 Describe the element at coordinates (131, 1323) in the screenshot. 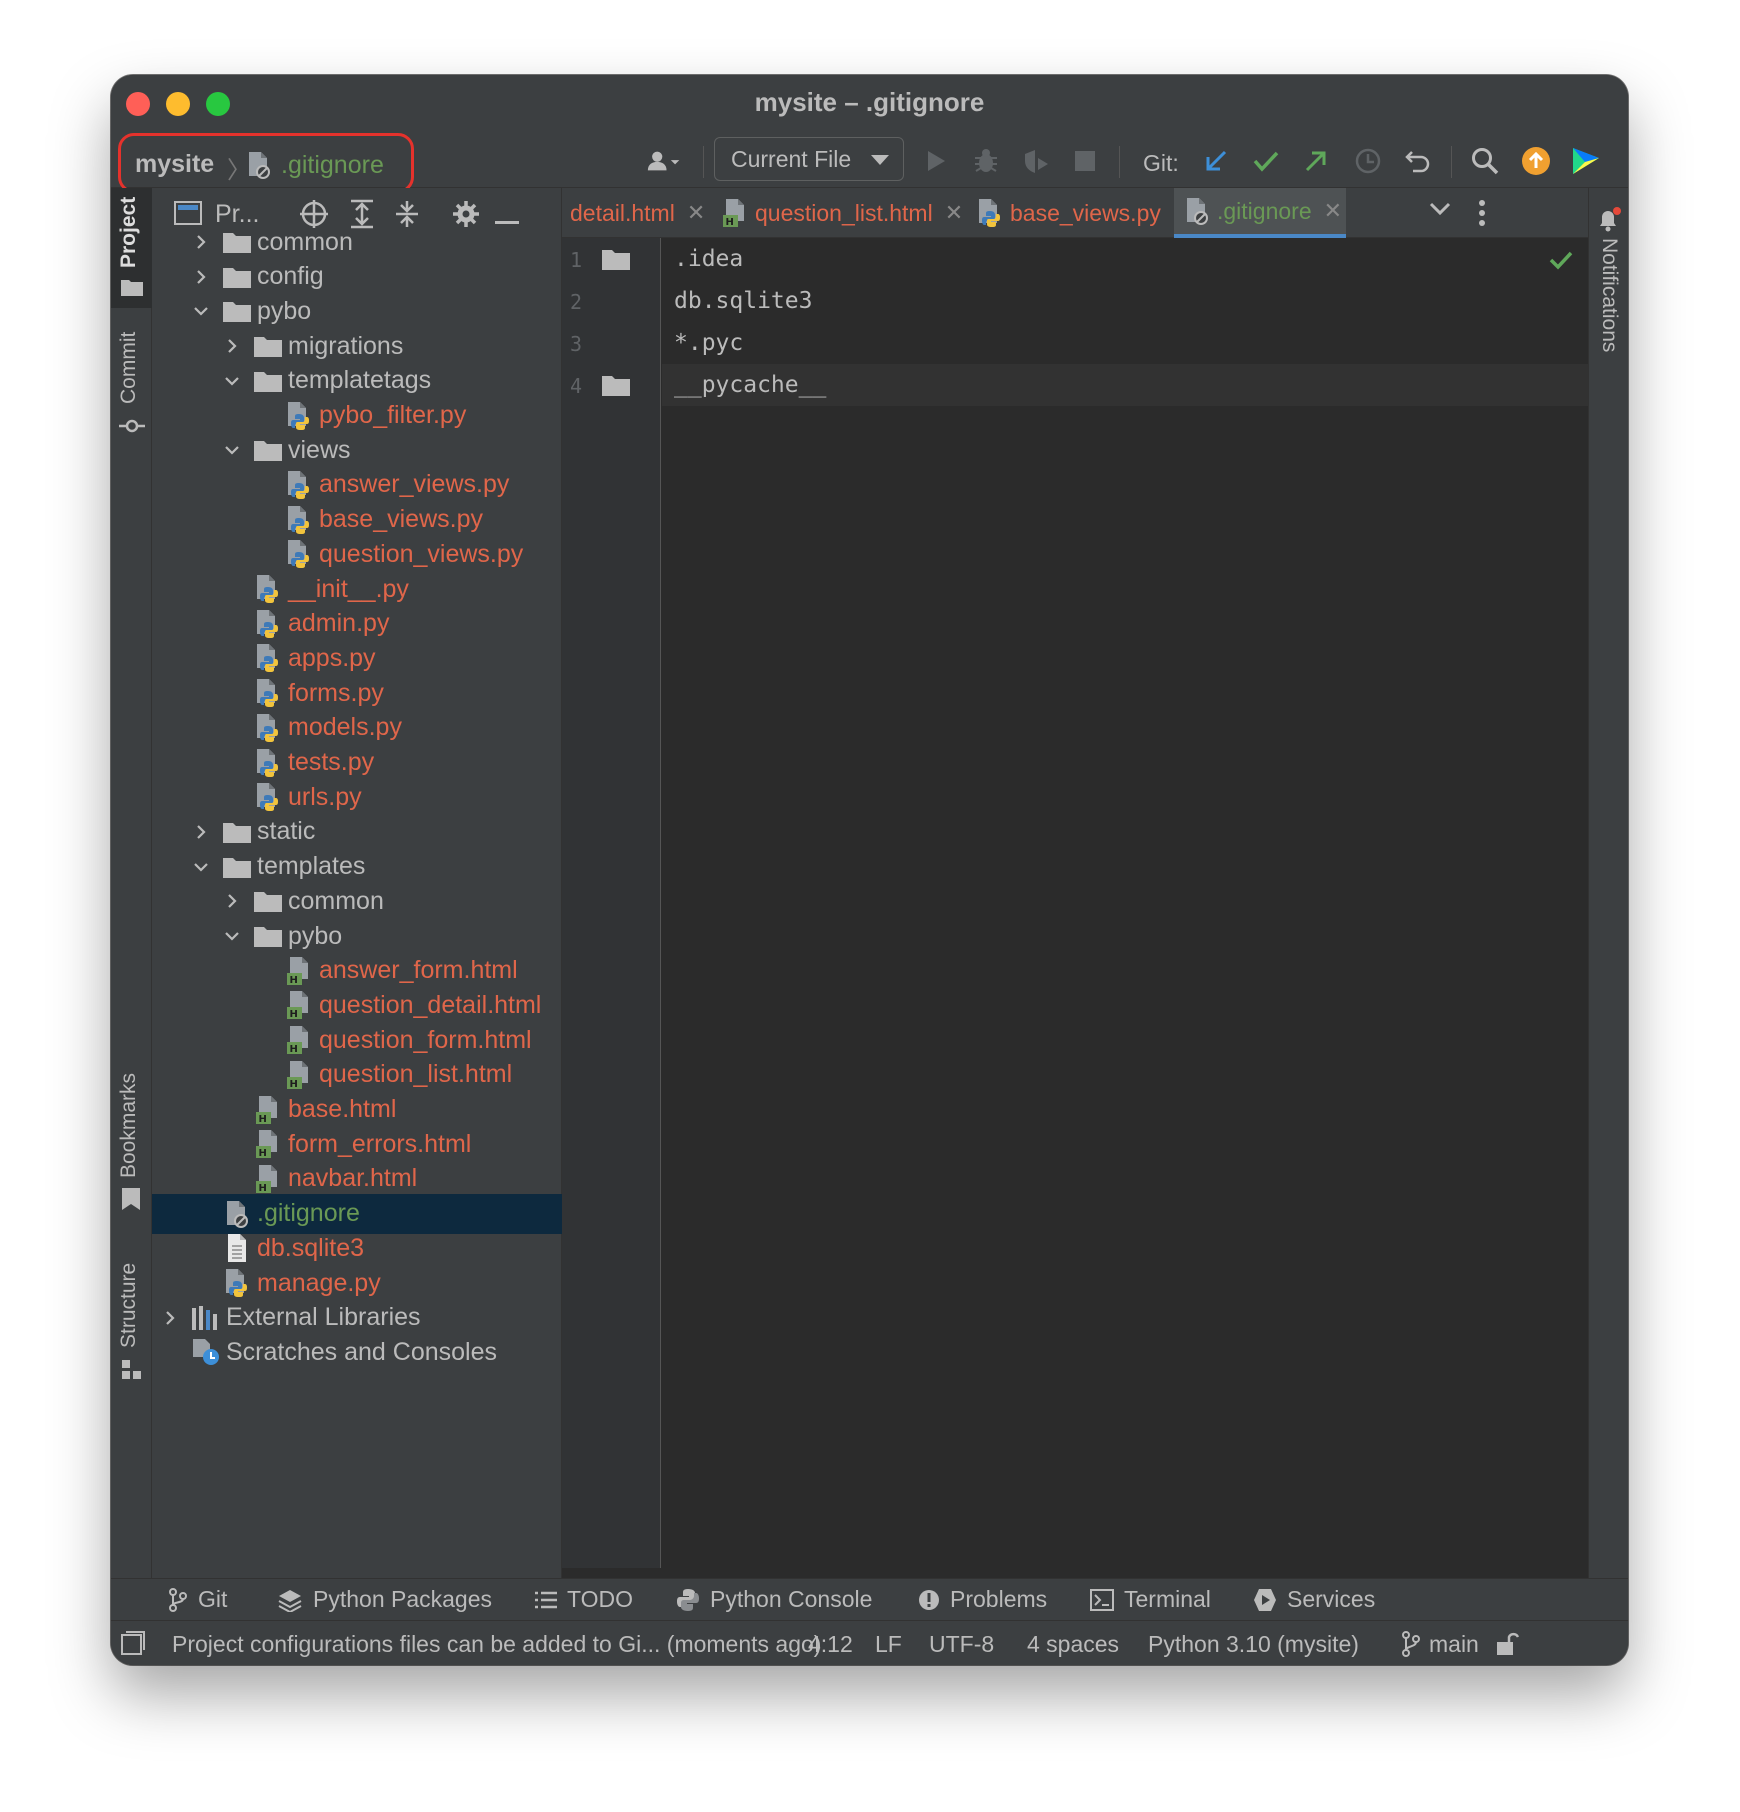

I see `structure-tool-tab: Structure` at that location.